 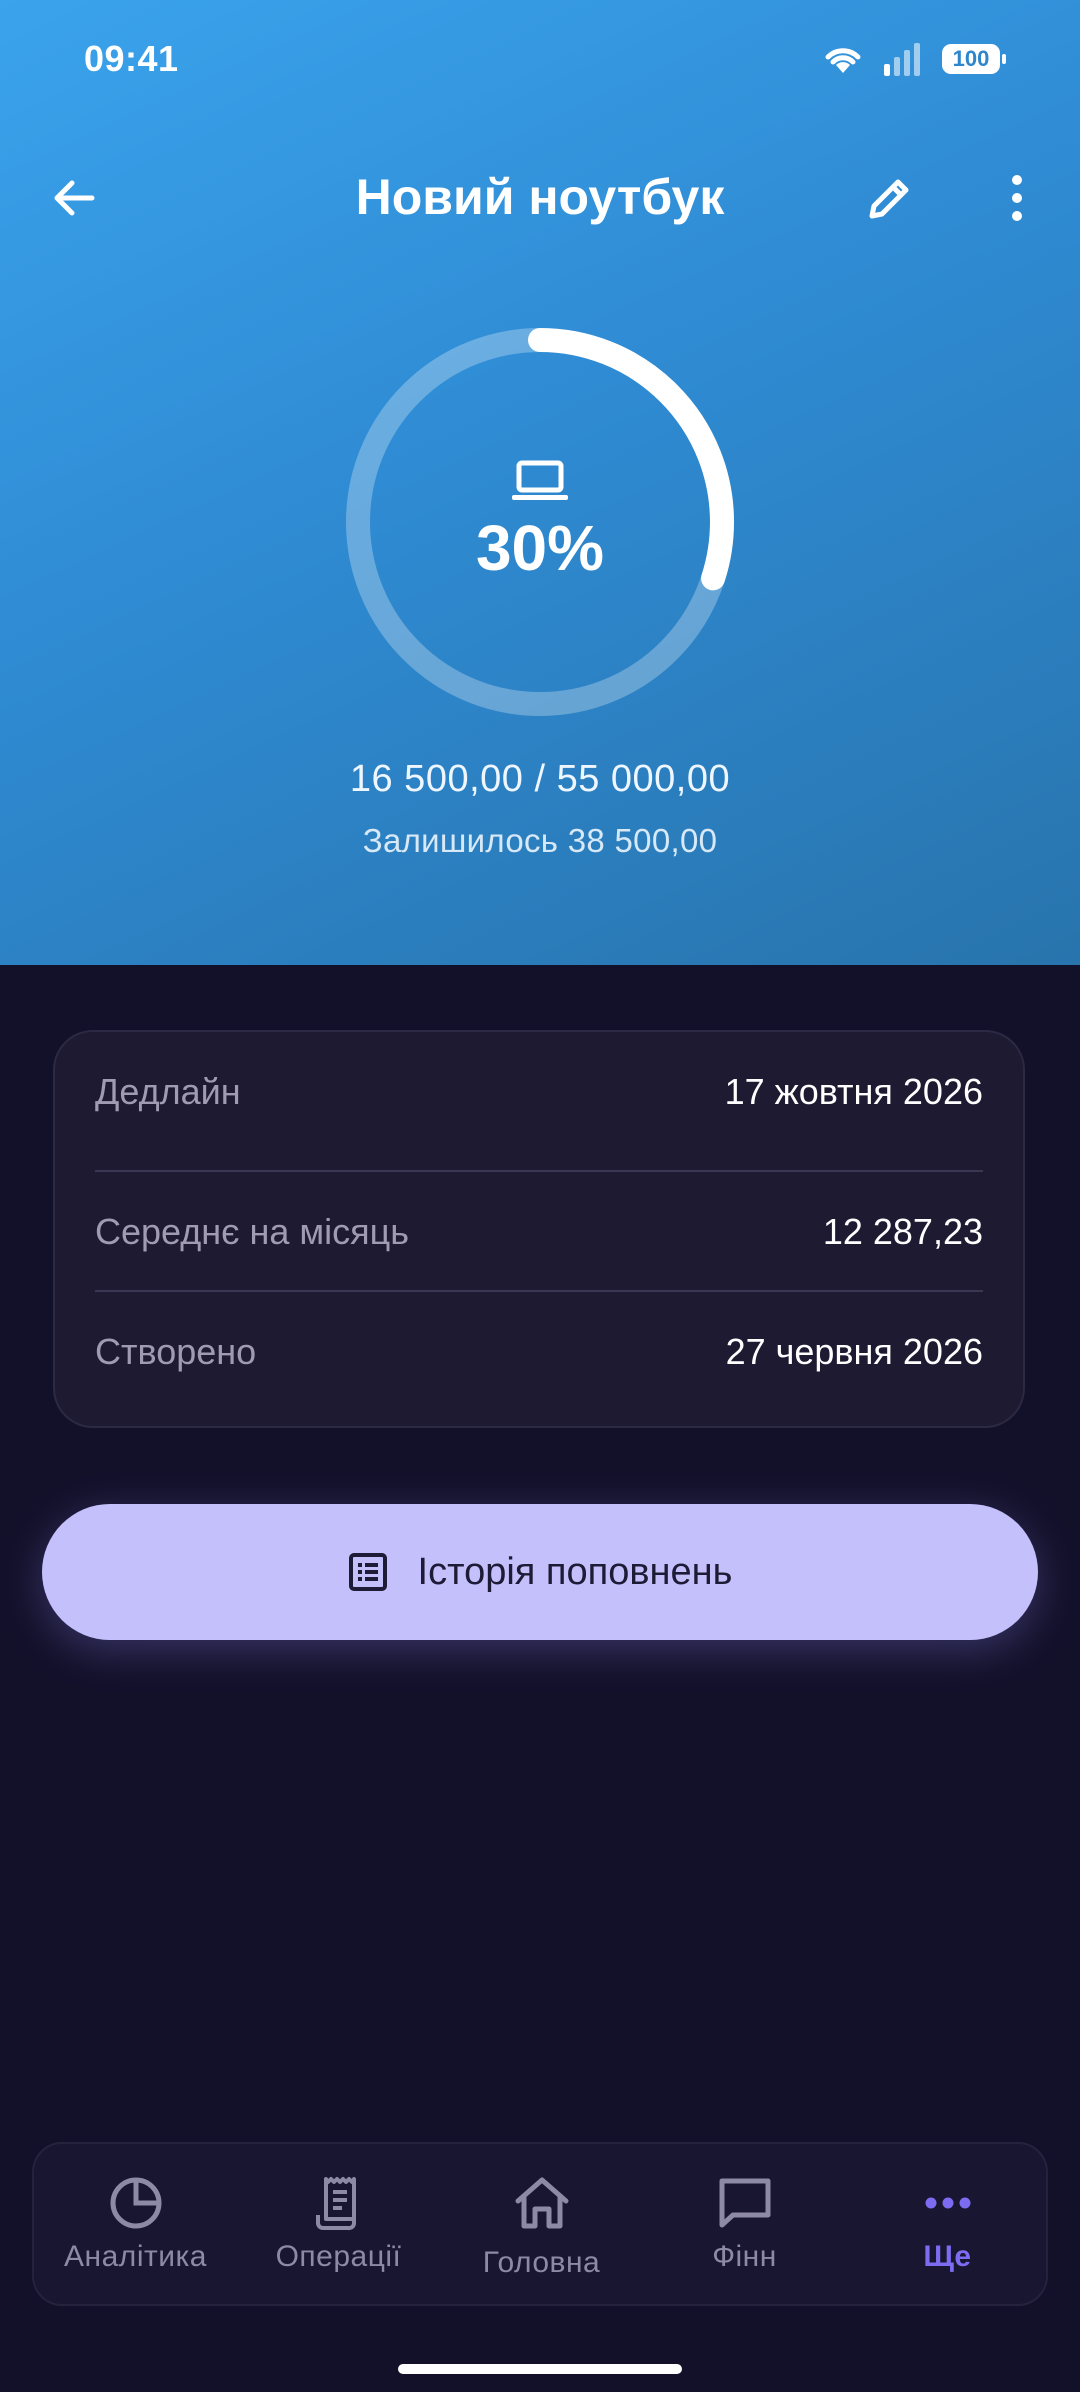 What do you see at coordinates (902, 59) in the screenshot?
I see `signal-icon` at bounding box center [902, 59].